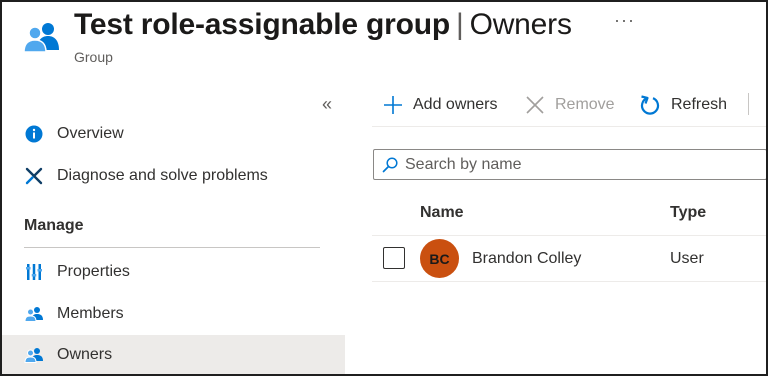 The height and width of the screenshot is (376, 768). What do you see at coordinates (34, 272) in the screenshot?
I see `properties-icon` at bounding box center [34, 272].